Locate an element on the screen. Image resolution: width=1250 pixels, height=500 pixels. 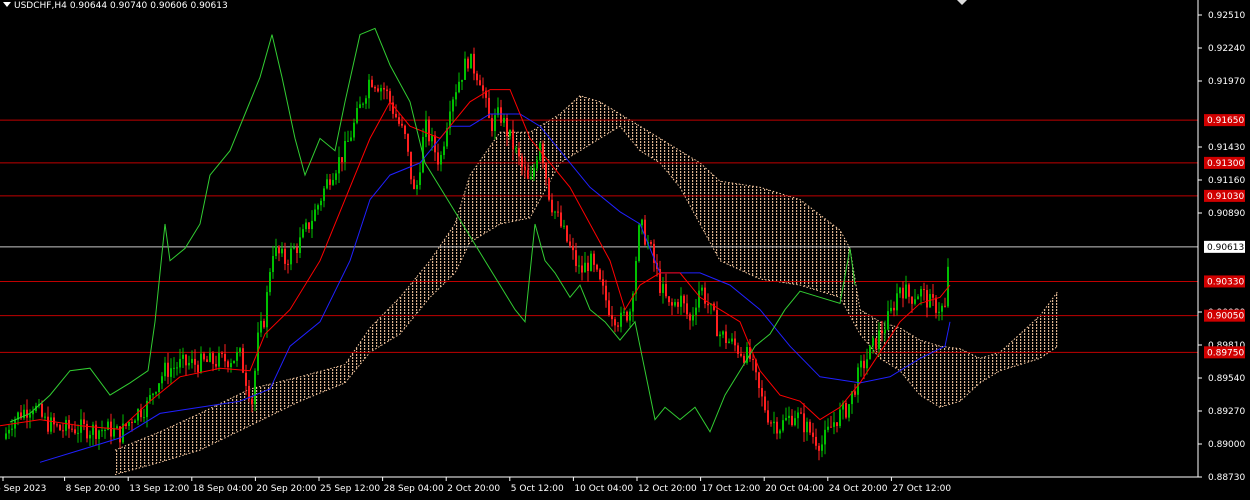
level-label-4: 0.90050 is located at coordinates (1225, 317).